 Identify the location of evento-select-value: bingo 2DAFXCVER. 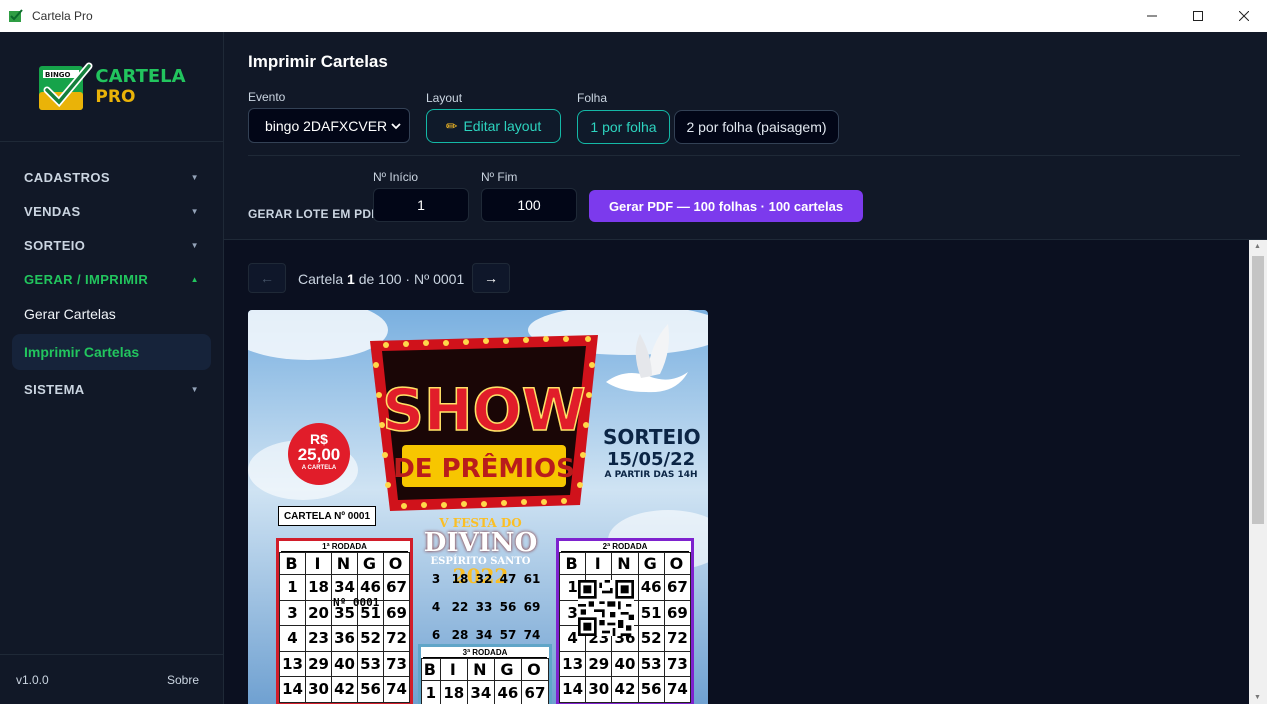
(326, 125).